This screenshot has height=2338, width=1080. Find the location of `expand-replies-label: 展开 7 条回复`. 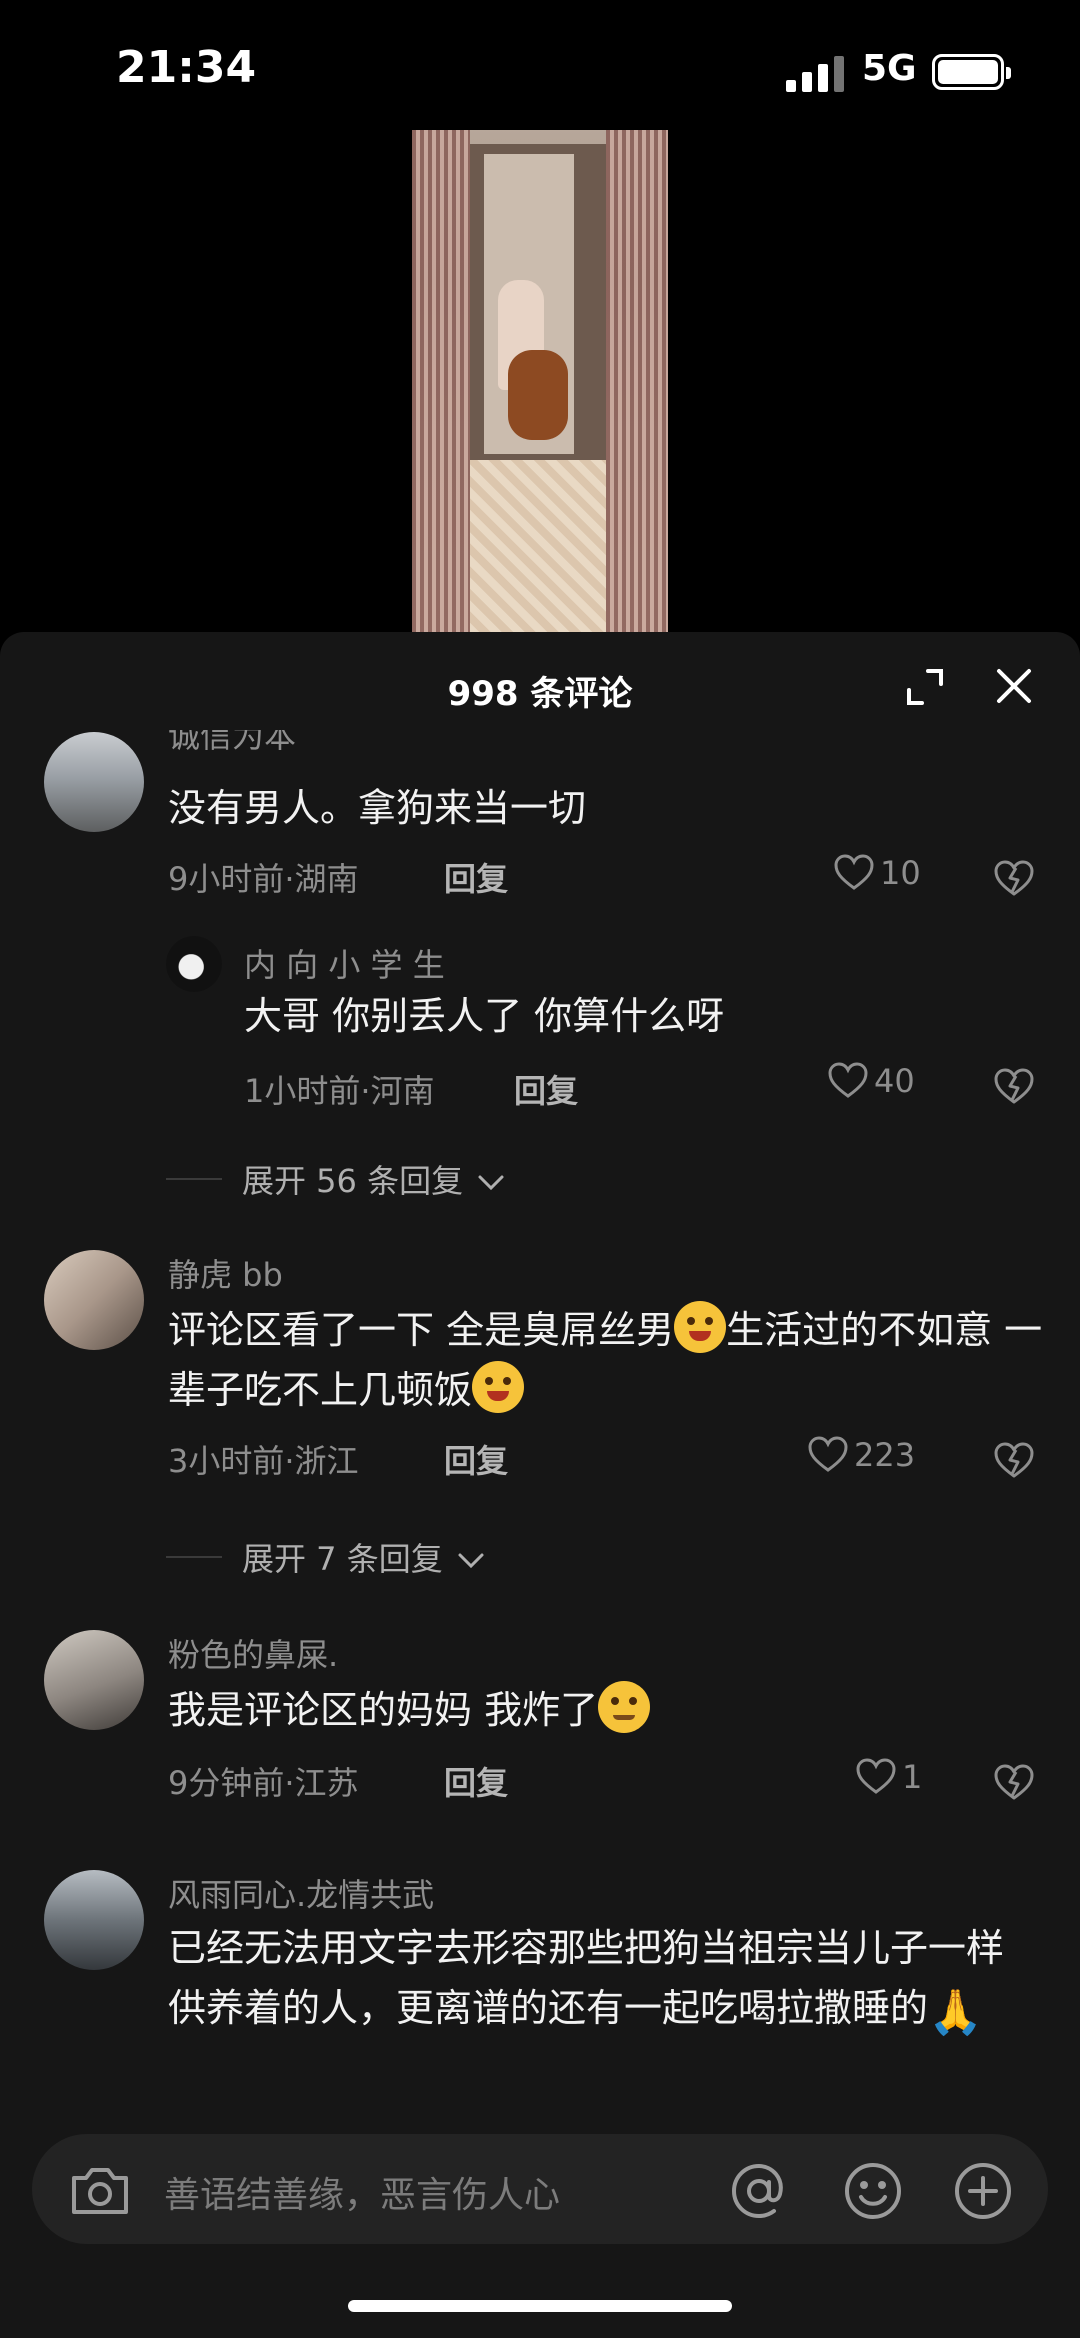

expand-replies-label: 展开 7 条回复 is located at coordinates (342, 1559).